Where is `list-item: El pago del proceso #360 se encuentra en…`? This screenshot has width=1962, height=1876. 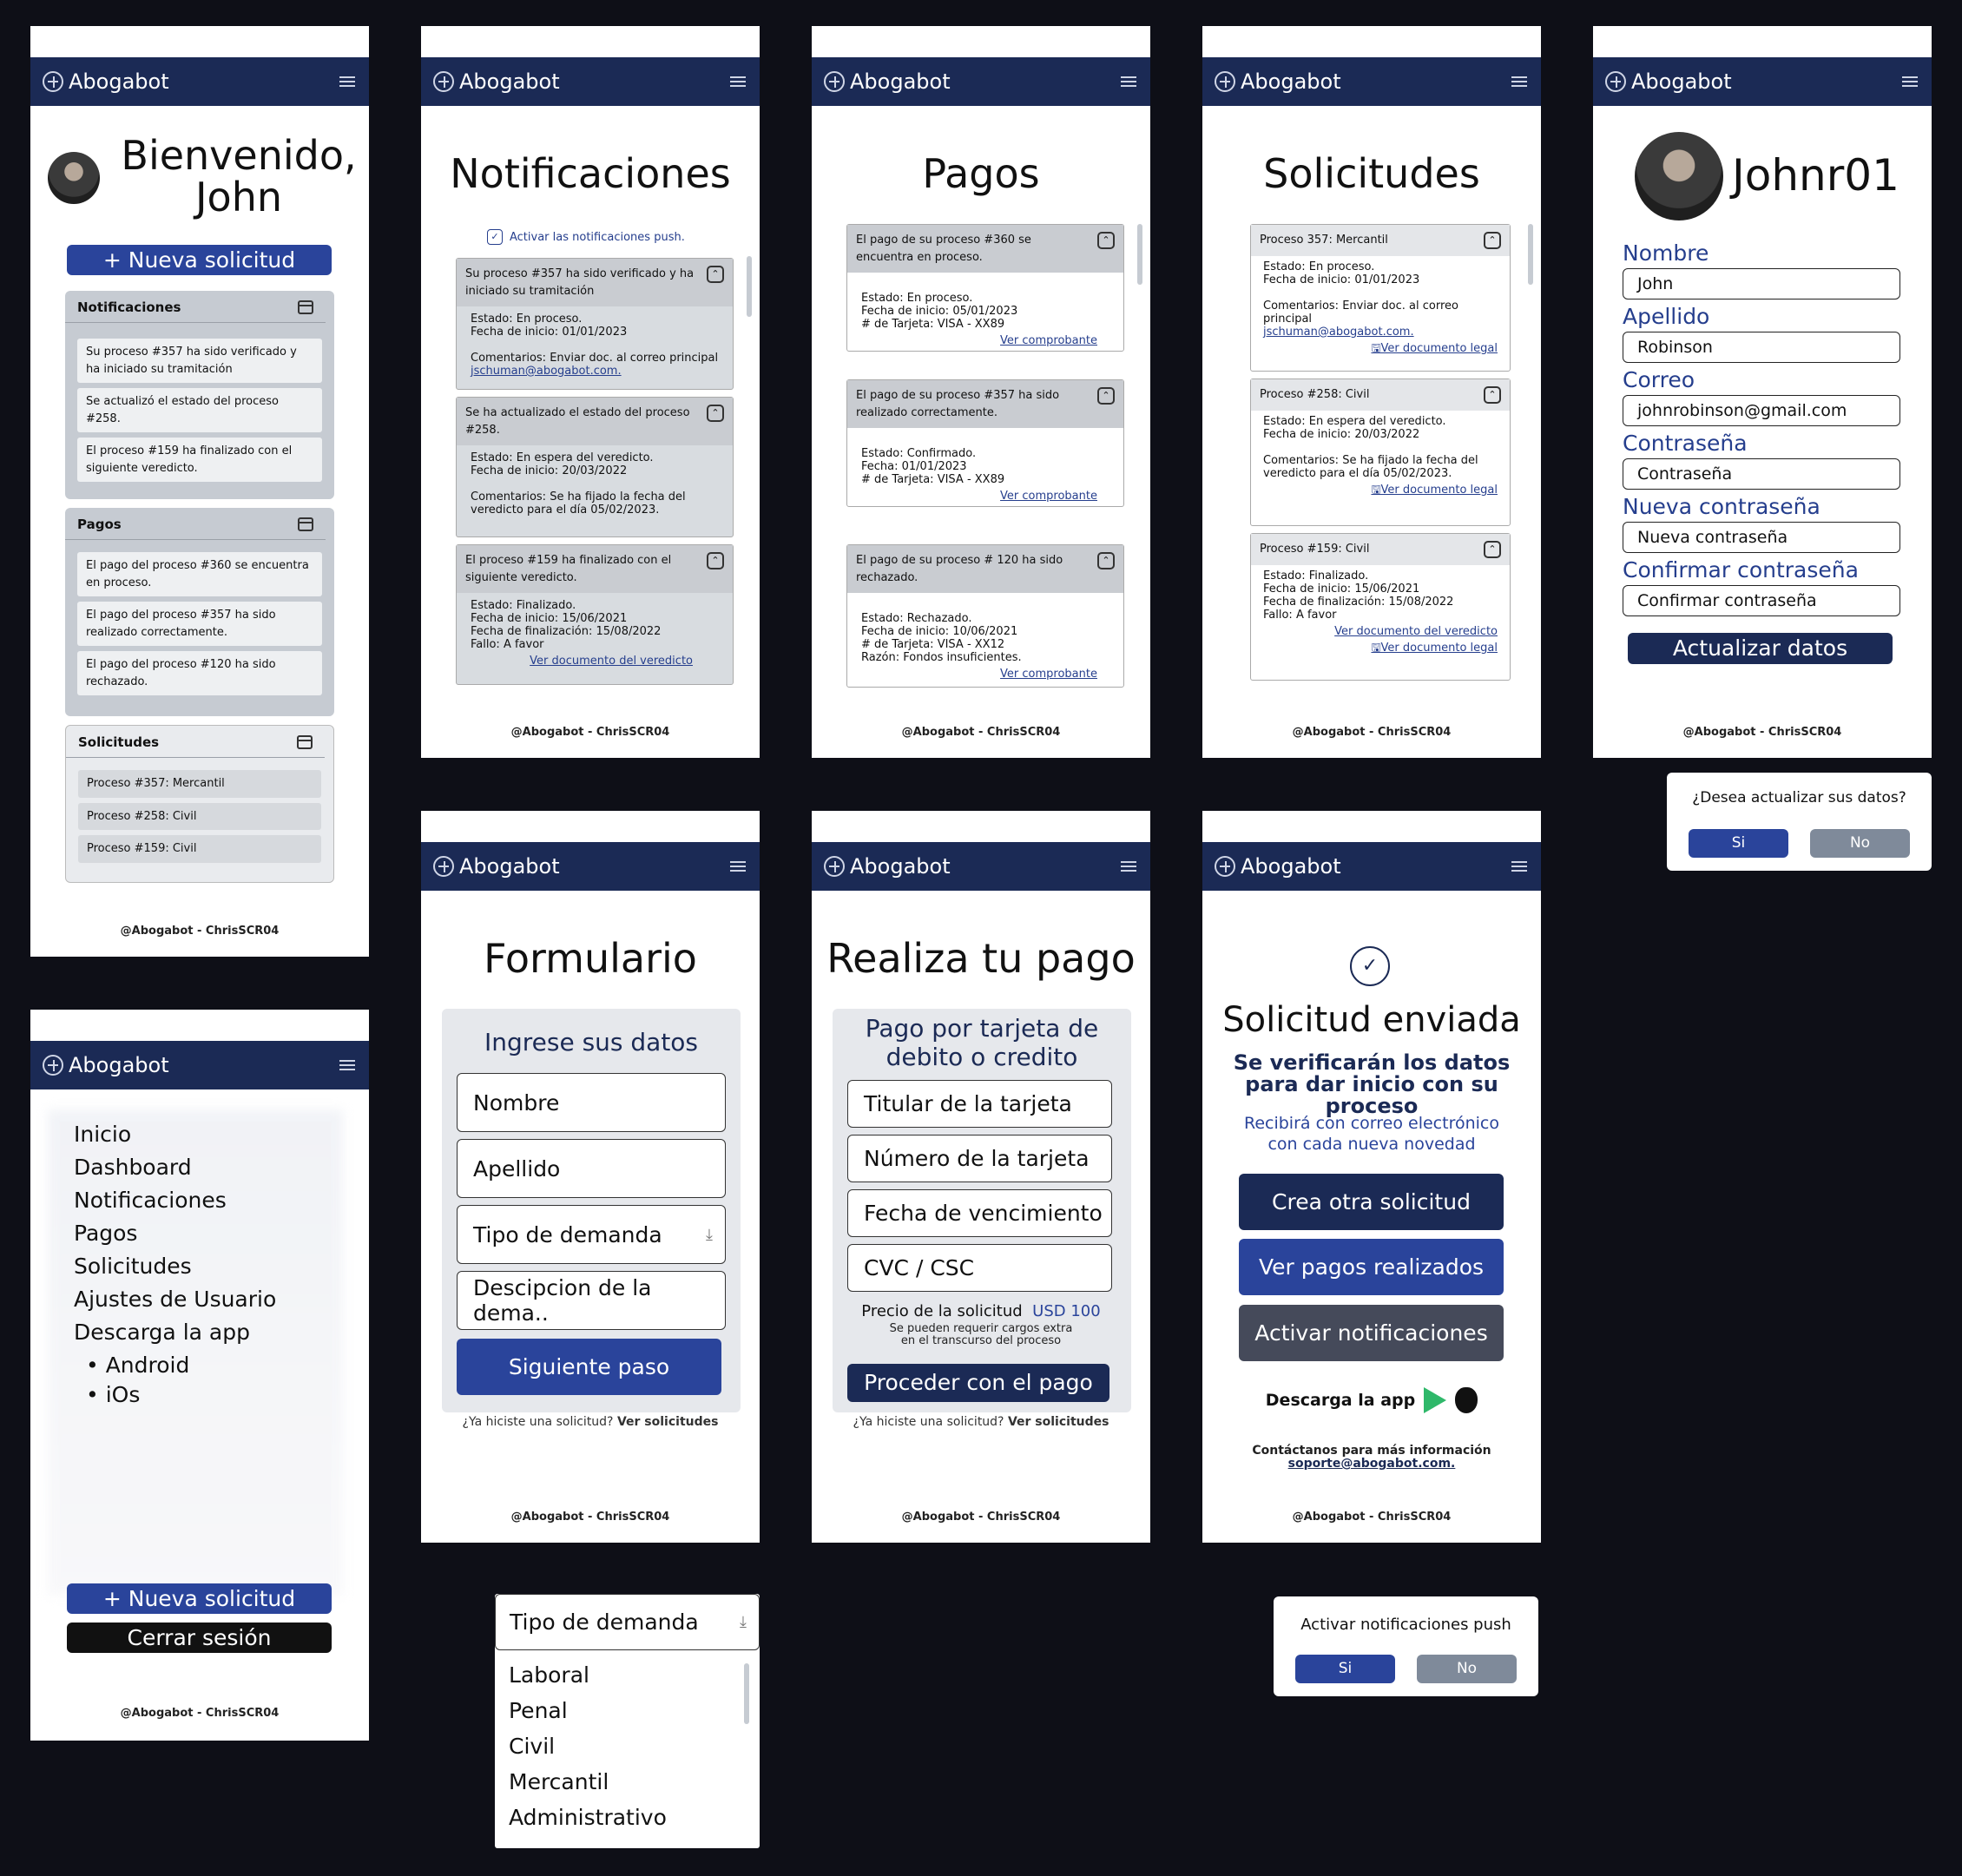 list-item: El pago del proceso #360 se encuentra en… is located at coordinates (199, 574).